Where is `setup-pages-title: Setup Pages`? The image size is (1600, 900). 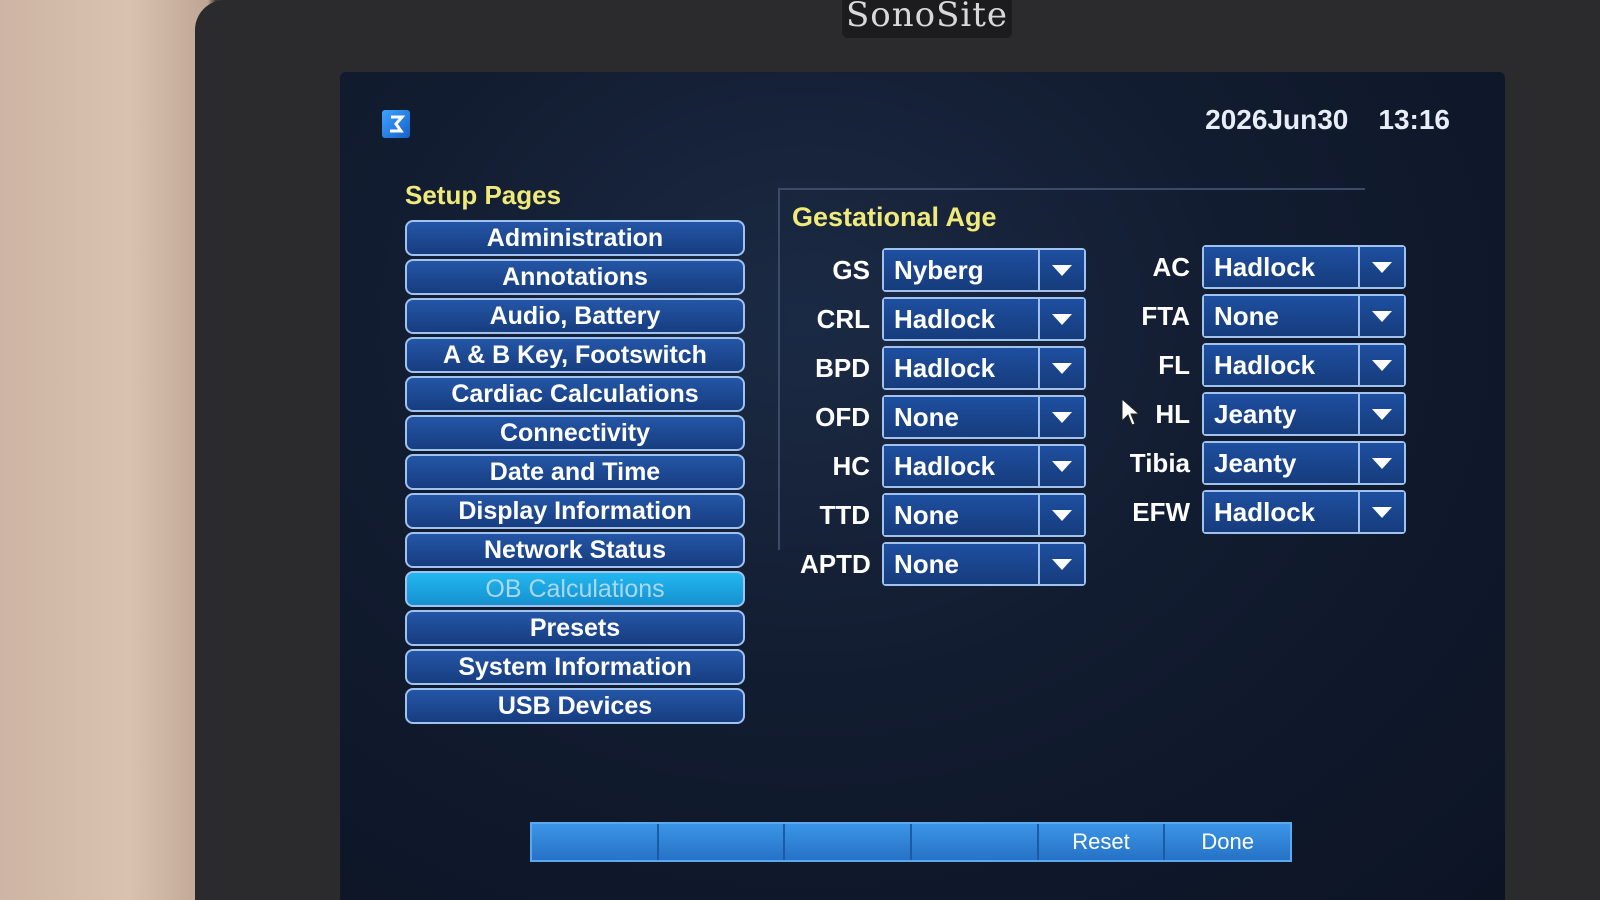 setup-pages-title: Setup Pages is located at coordinates (483, 195).